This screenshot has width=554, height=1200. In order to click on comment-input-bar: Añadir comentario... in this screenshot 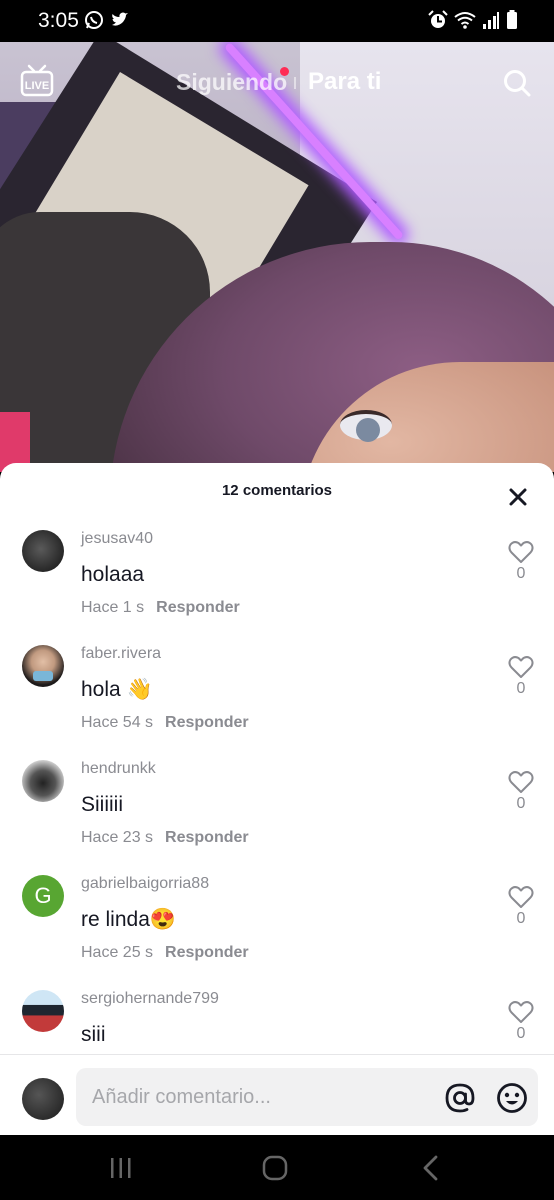, I will do `click(277, 1094)`.